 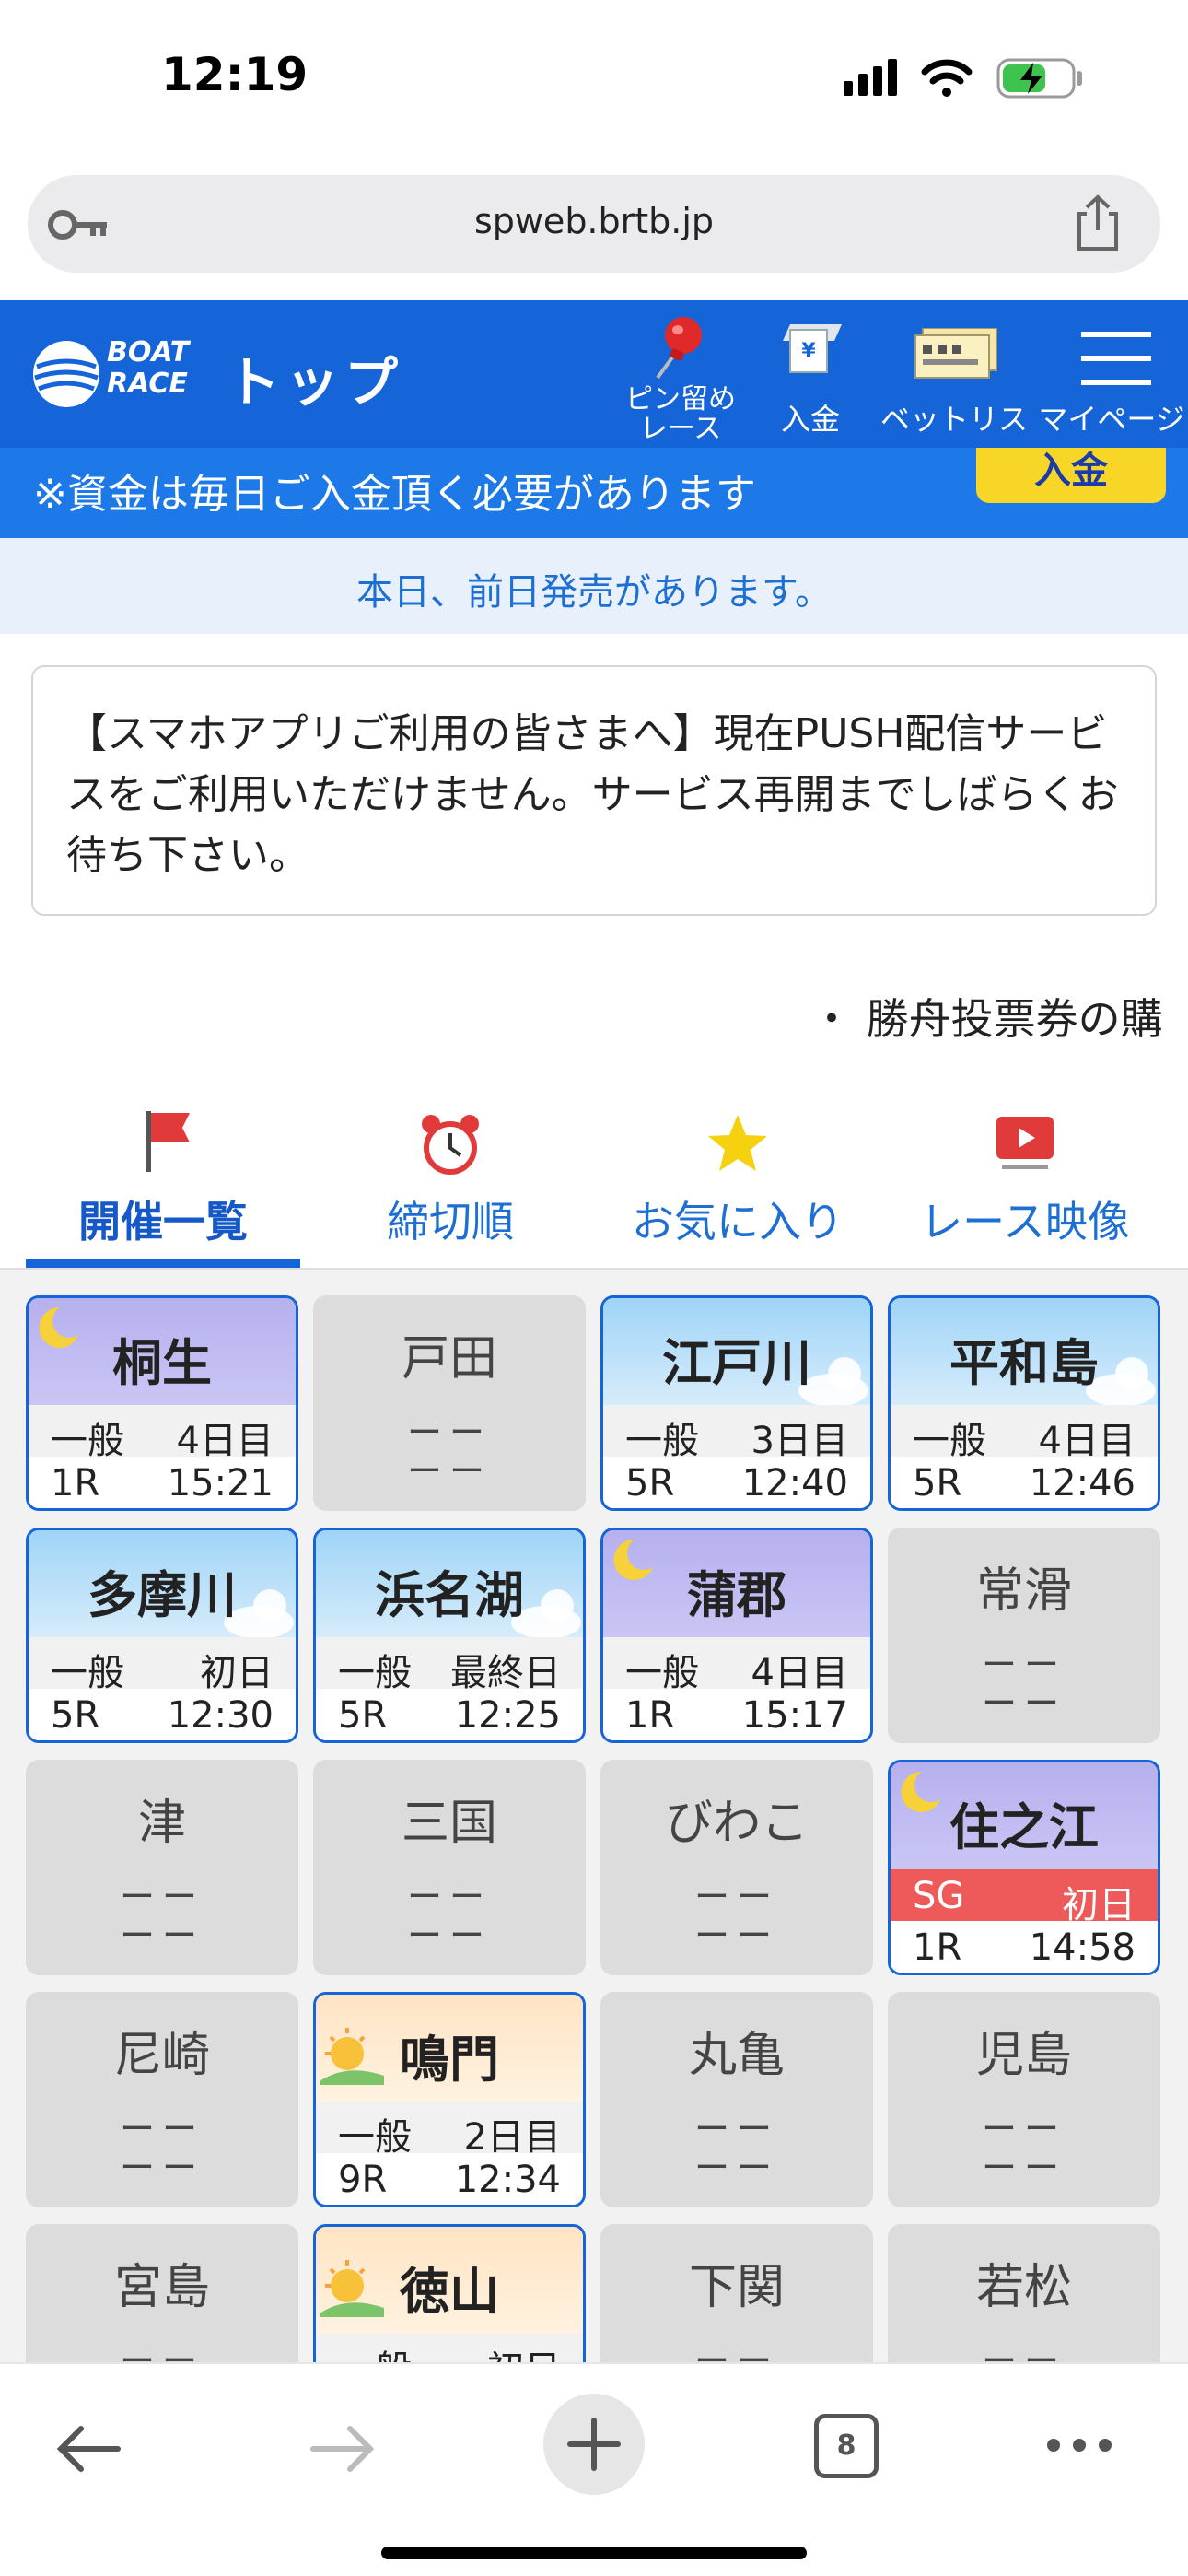 I want to click on venue-race: 1R, so click(x=650, y=1715).